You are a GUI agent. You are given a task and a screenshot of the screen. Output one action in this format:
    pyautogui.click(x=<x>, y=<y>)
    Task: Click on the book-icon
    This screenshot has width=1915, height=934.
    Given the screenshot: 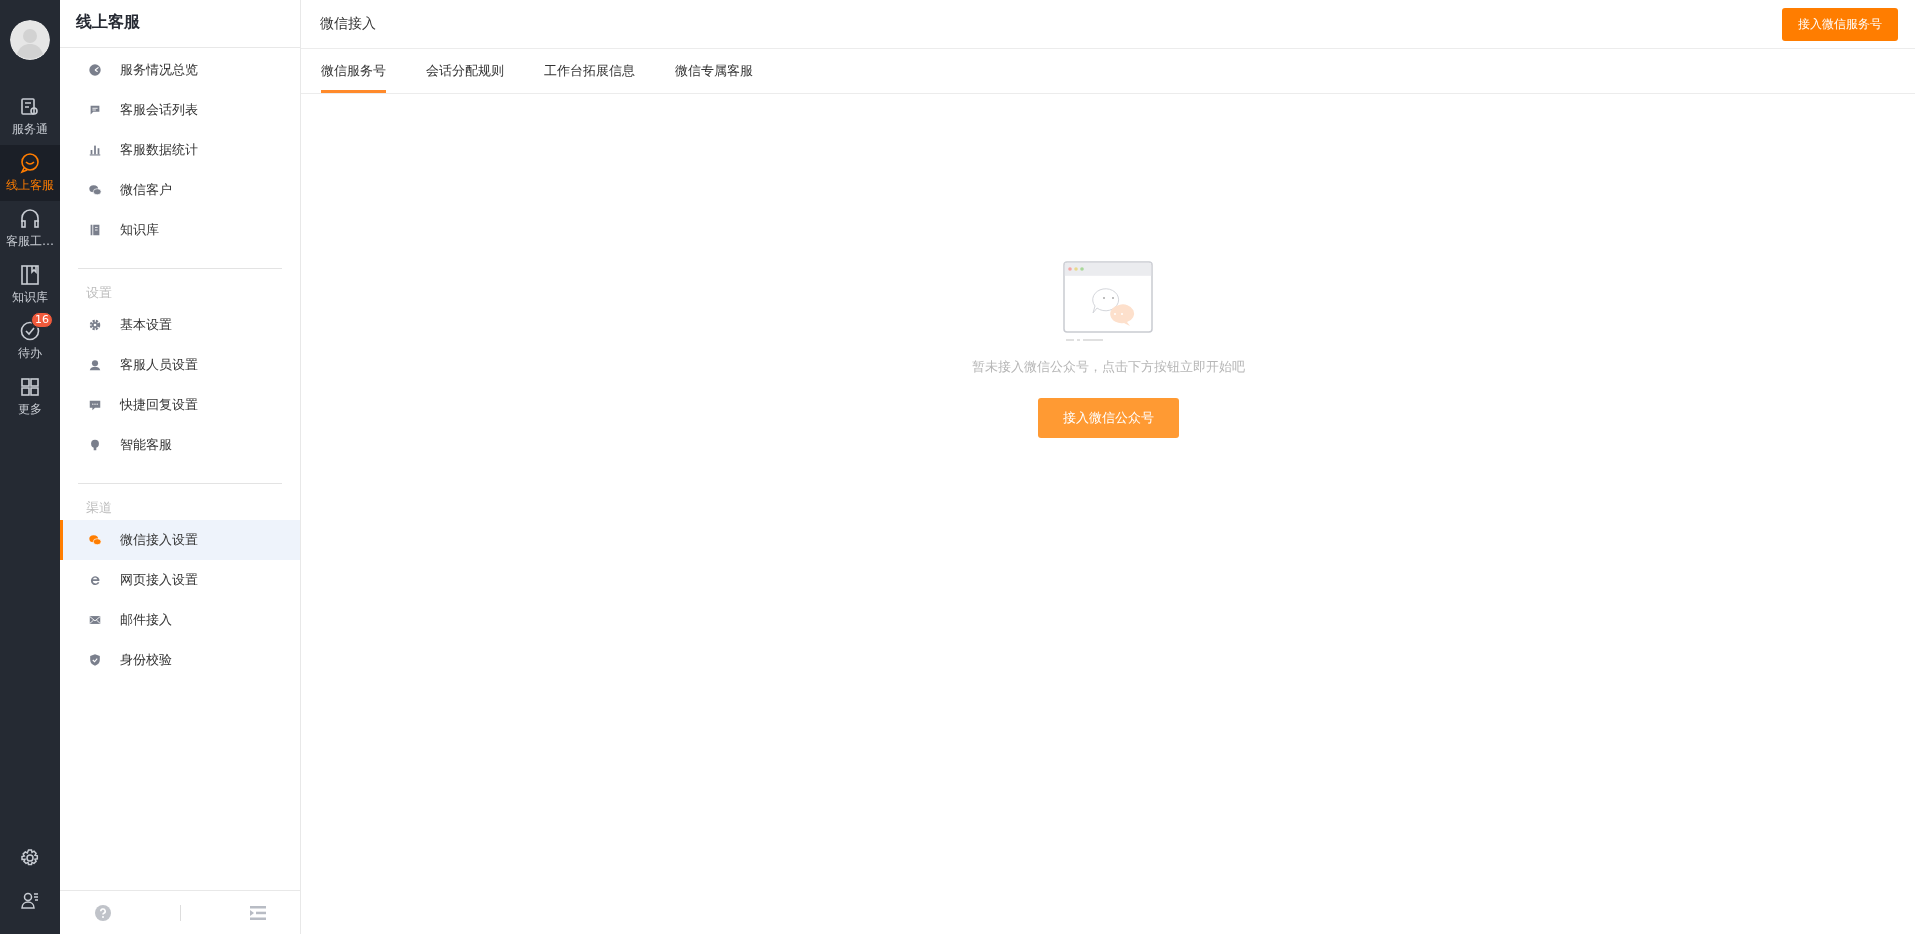 What is the action you would take?
    pyautogui.click(x=30, y=275)
    